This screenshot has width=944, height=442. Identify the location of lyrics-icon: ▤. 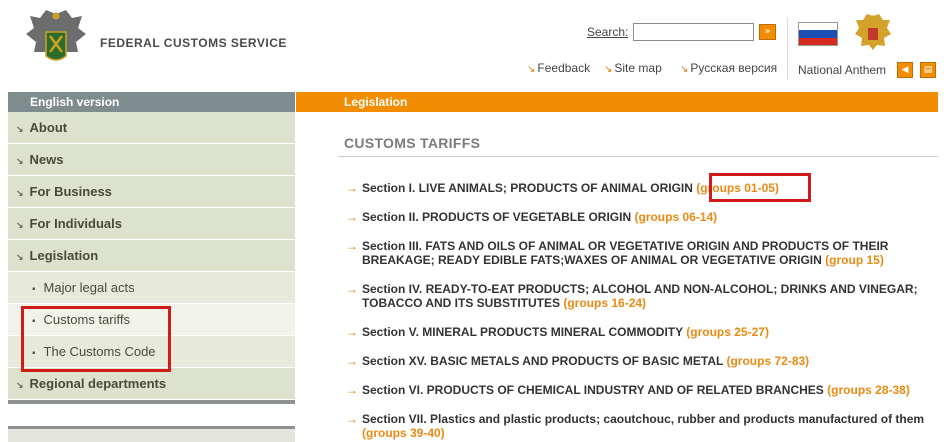
(928, 70).